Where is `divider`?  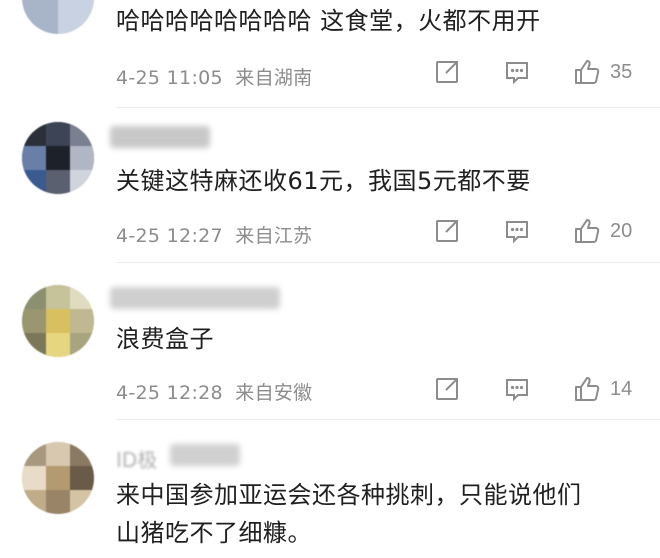 divider is located at coordinates (388, 107).